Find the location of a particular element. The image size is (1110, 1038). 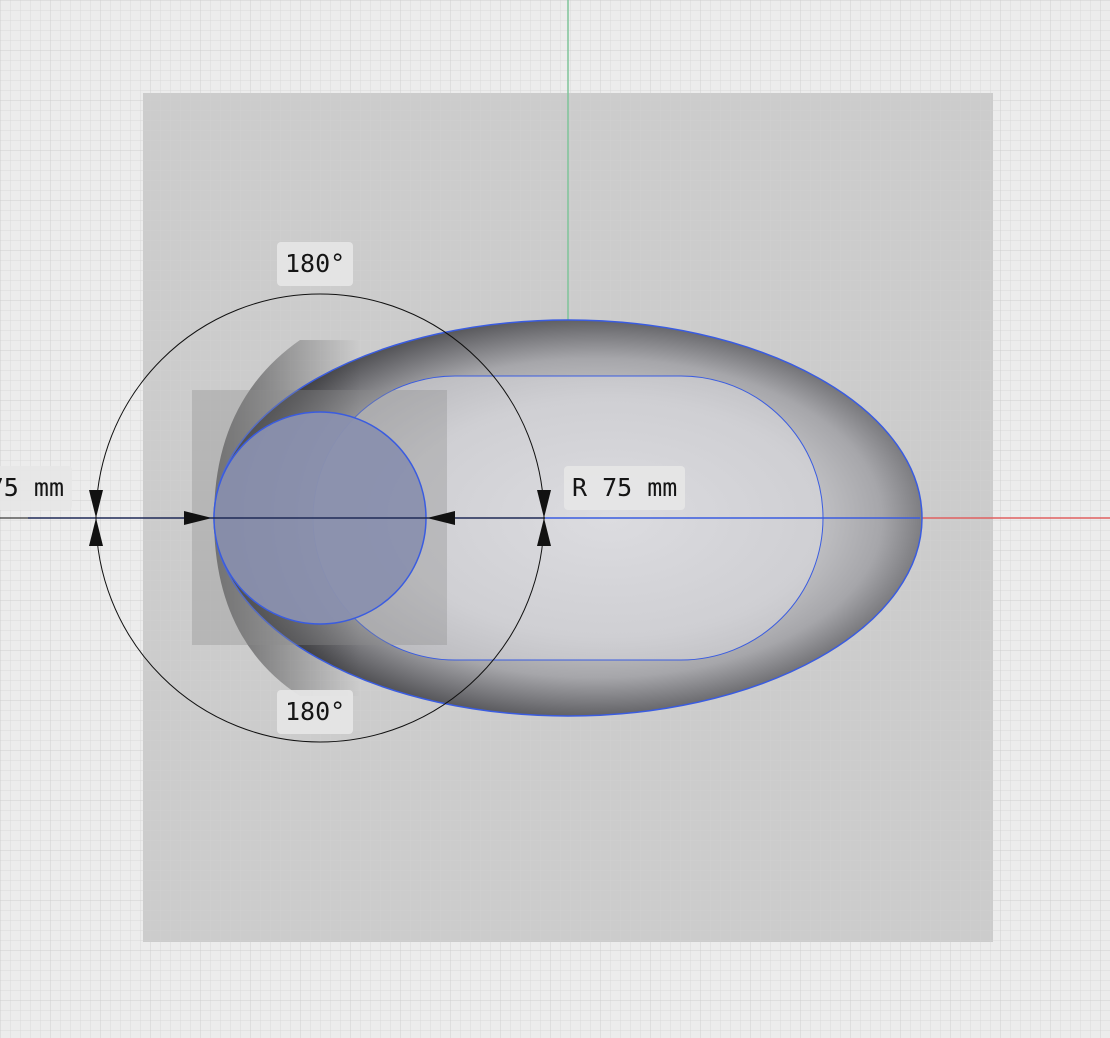

angle-dimension-top: 180° is located at coordinates (315, 264).